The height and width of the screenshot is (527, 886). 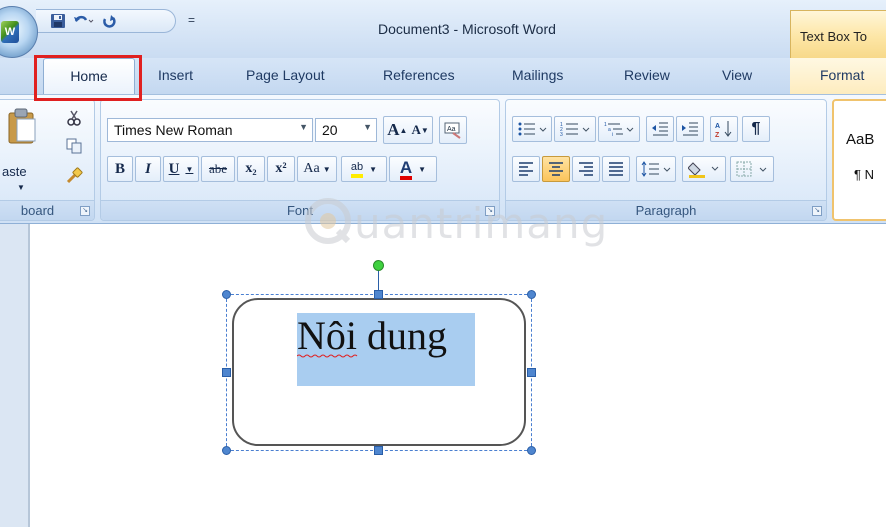 What do you see at coordinates (89, 77) in the screenshot?
I see `tab-home: Home` at bounding box center [89, 77].